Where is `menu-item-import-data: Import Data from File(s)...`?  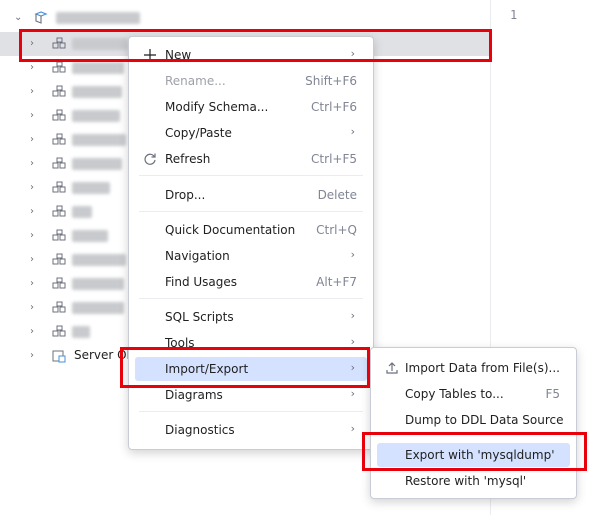
menu-item-import-data: Import Data from File(s)... is located at coordinates (473, 368).